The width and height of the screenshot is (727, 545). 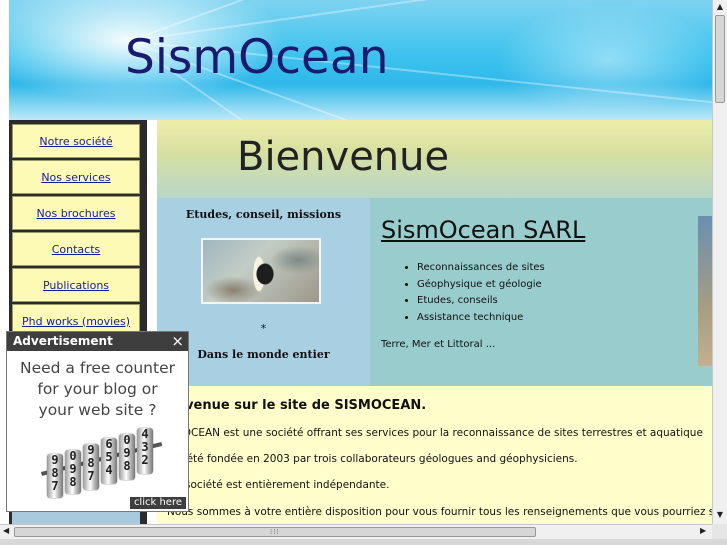 What do you see at coordinates (719, 262) in the screenshot?
I see `vertical-scrollbar: ▲ ▼` at bounding box center [719, 262].